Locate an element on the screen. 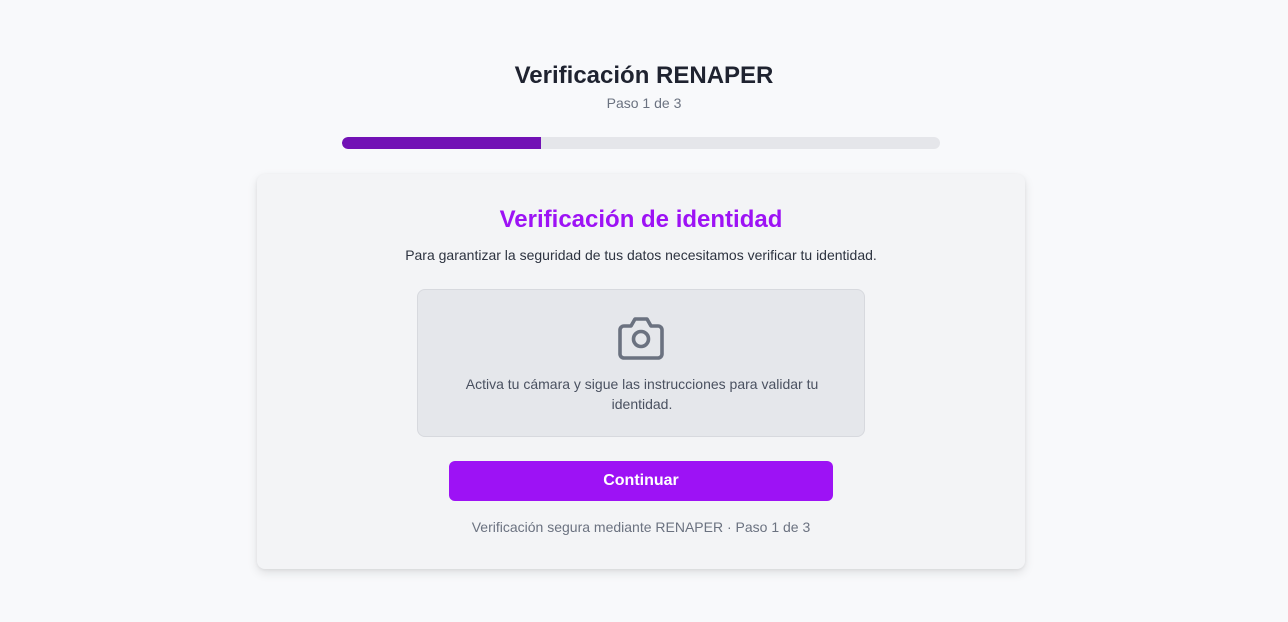 Image resolution: width=1288 pixels, height=622 pixels. progress-bar is located at coordinates (641, 143).